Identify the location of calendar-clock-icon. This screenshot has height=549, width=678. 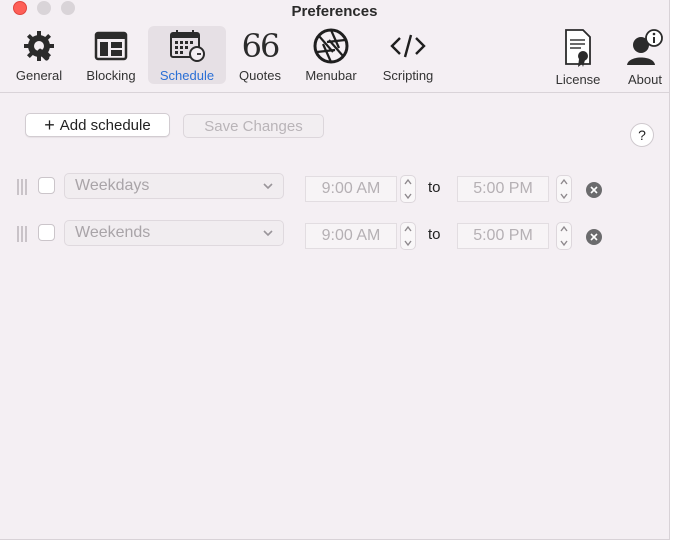
(187, 46).